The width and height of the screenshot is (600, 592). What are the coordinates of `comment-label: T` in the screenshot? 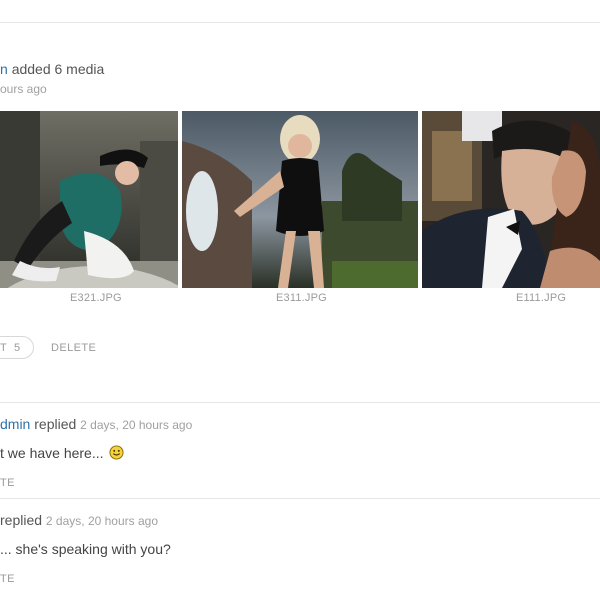 It's located at (3, 348).